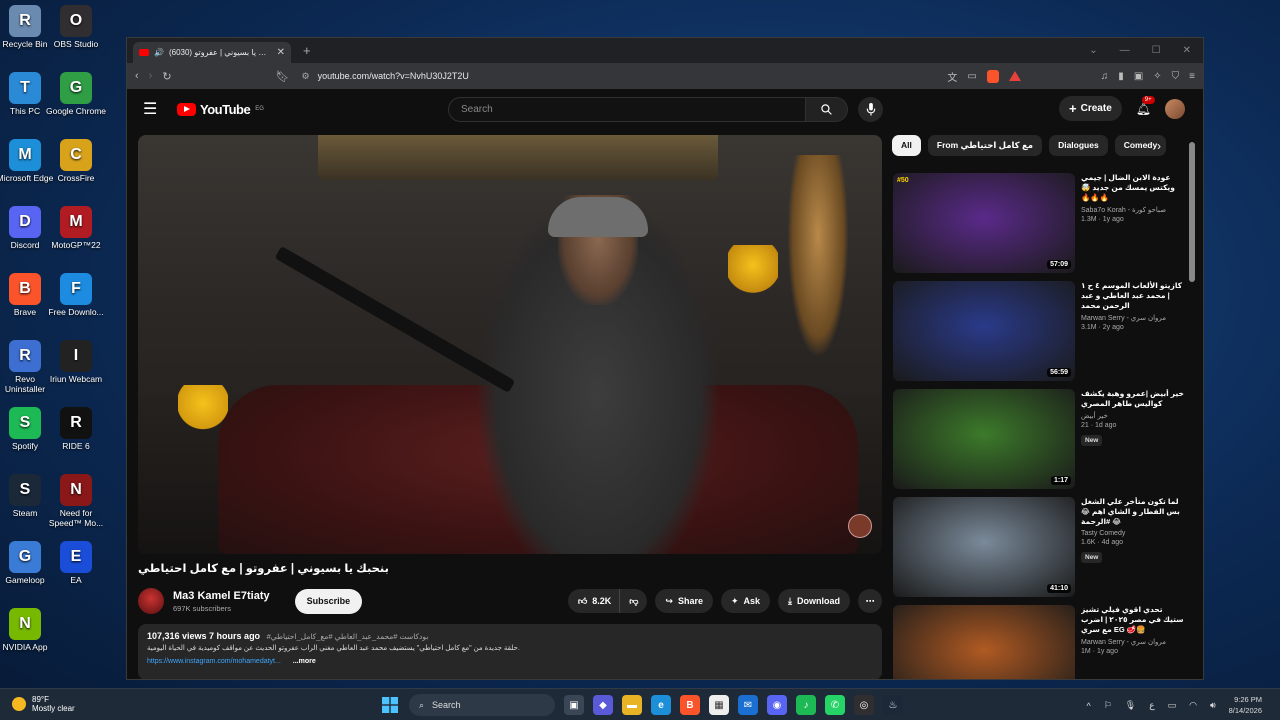 This screenshot has width=1280, height=720. Describe the element at coordinates (893, 705) in the screenshot. I see `steam-icon: ♨` at that location.